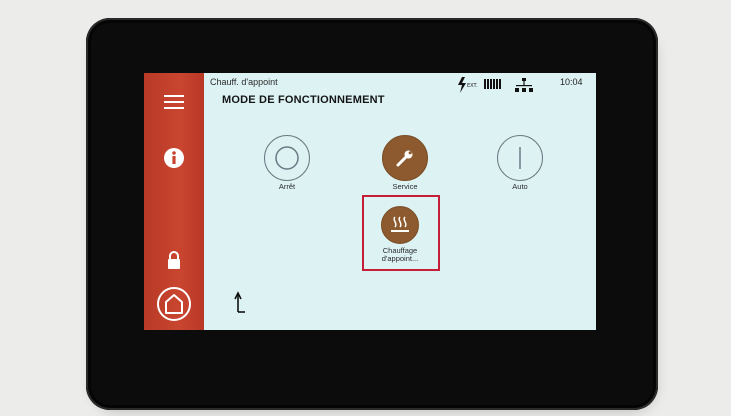  I want to click on menu-icon, so click(174, 102).